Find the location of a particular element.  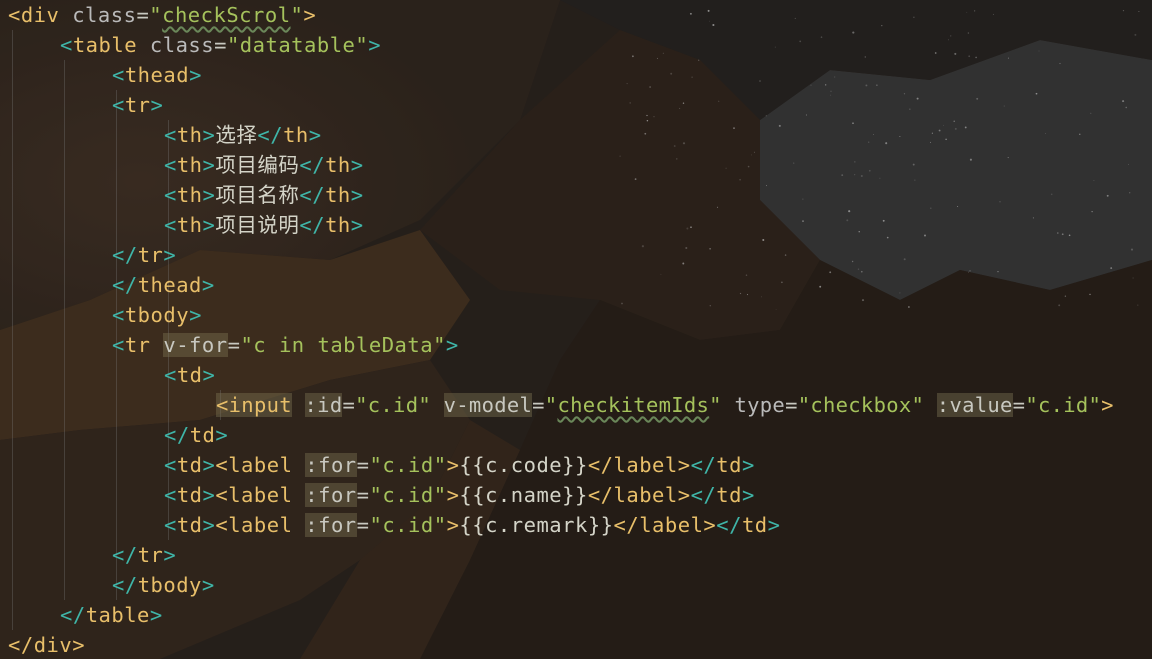

code-line: </thead> is located at coordinates (163, 285).